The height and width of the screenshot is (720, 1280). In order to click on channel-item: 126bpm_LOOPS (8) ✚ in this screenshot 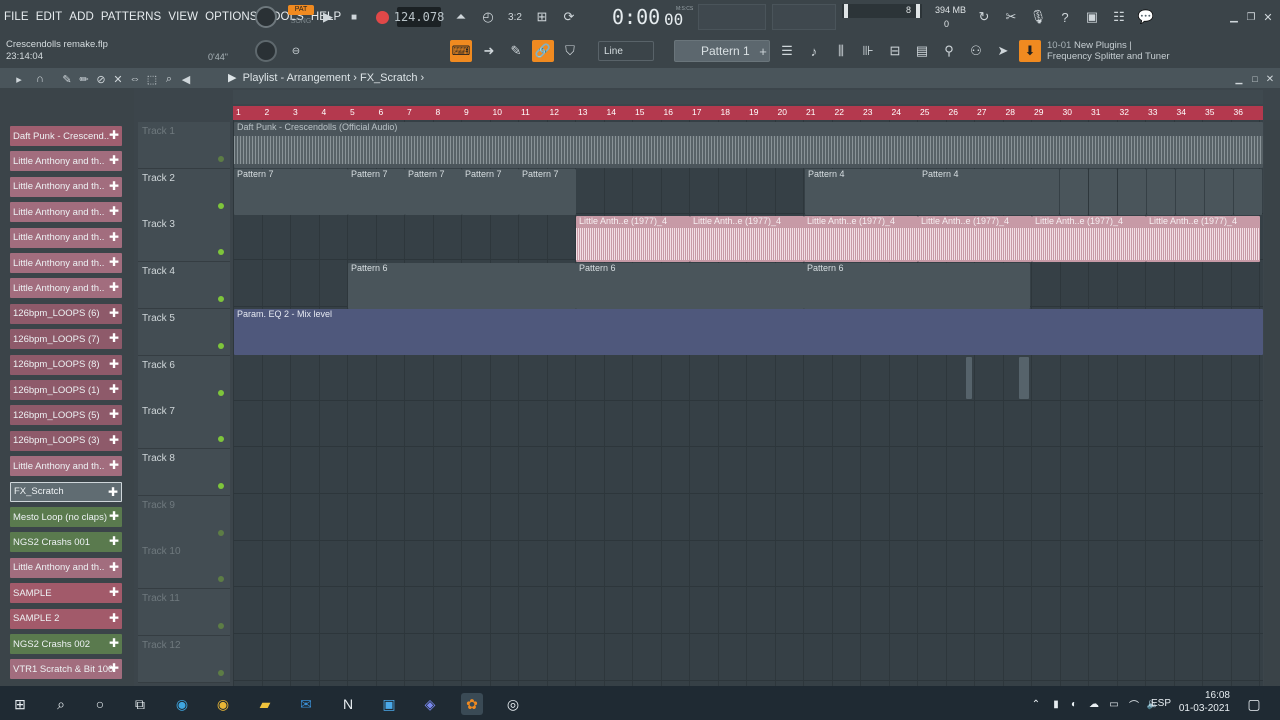, I will do `click(66, 364)`.